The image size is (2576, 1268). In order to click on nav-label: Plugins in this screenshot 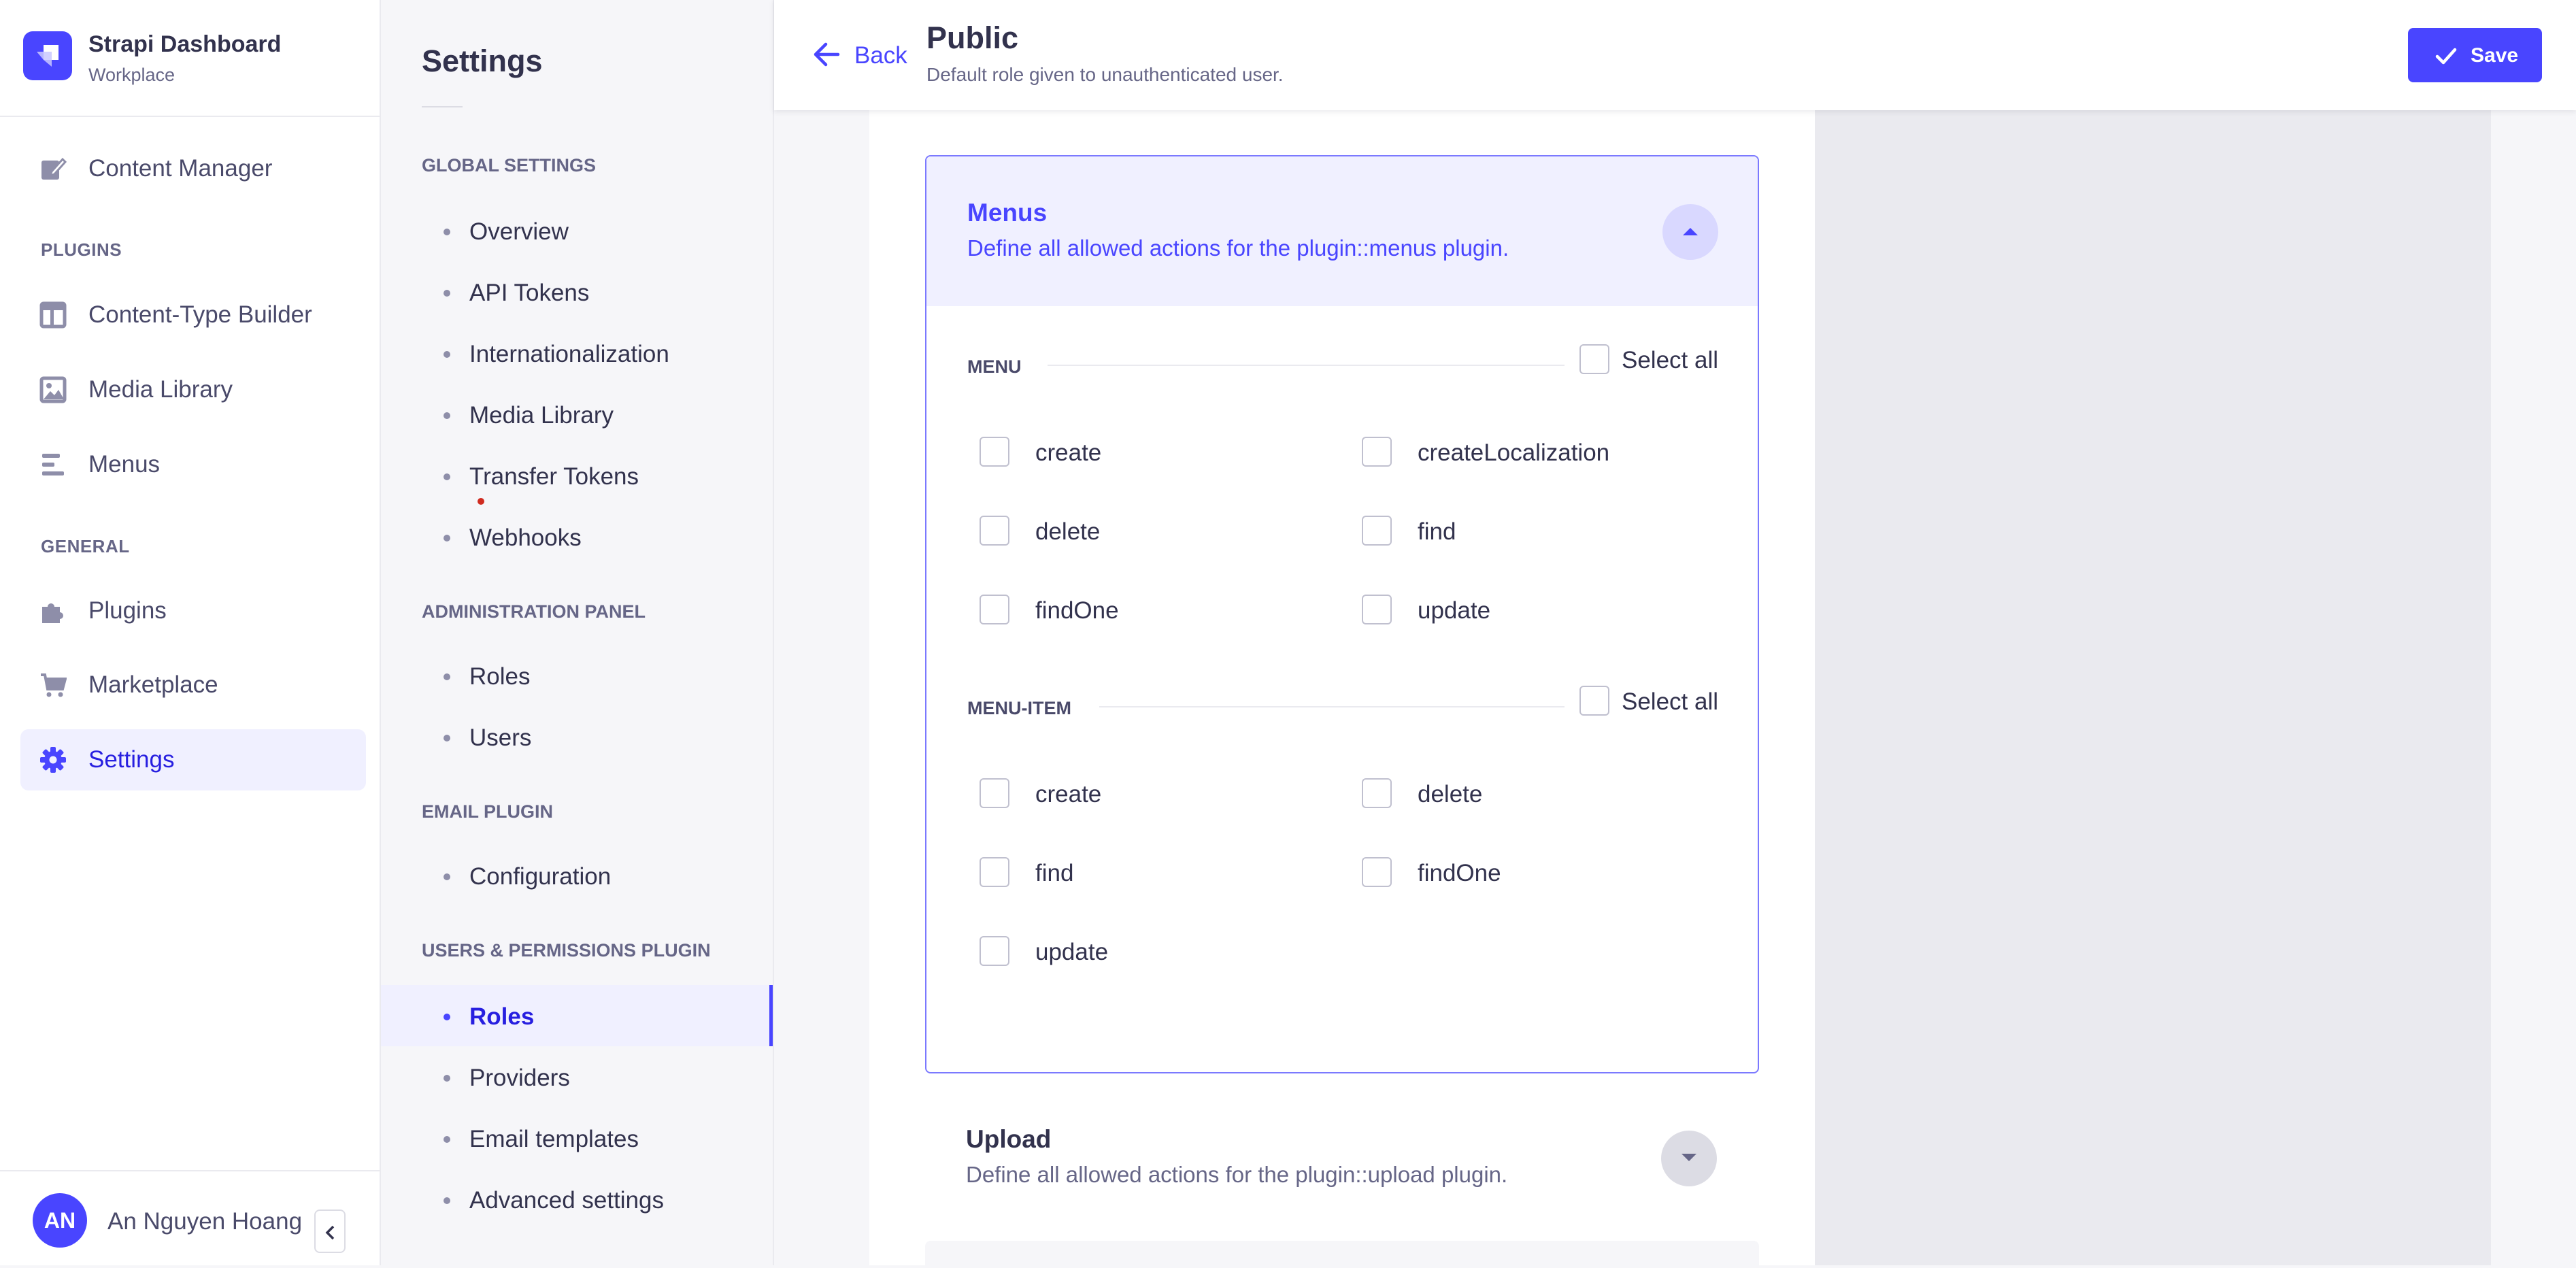, I will do `click(127, 610)`.